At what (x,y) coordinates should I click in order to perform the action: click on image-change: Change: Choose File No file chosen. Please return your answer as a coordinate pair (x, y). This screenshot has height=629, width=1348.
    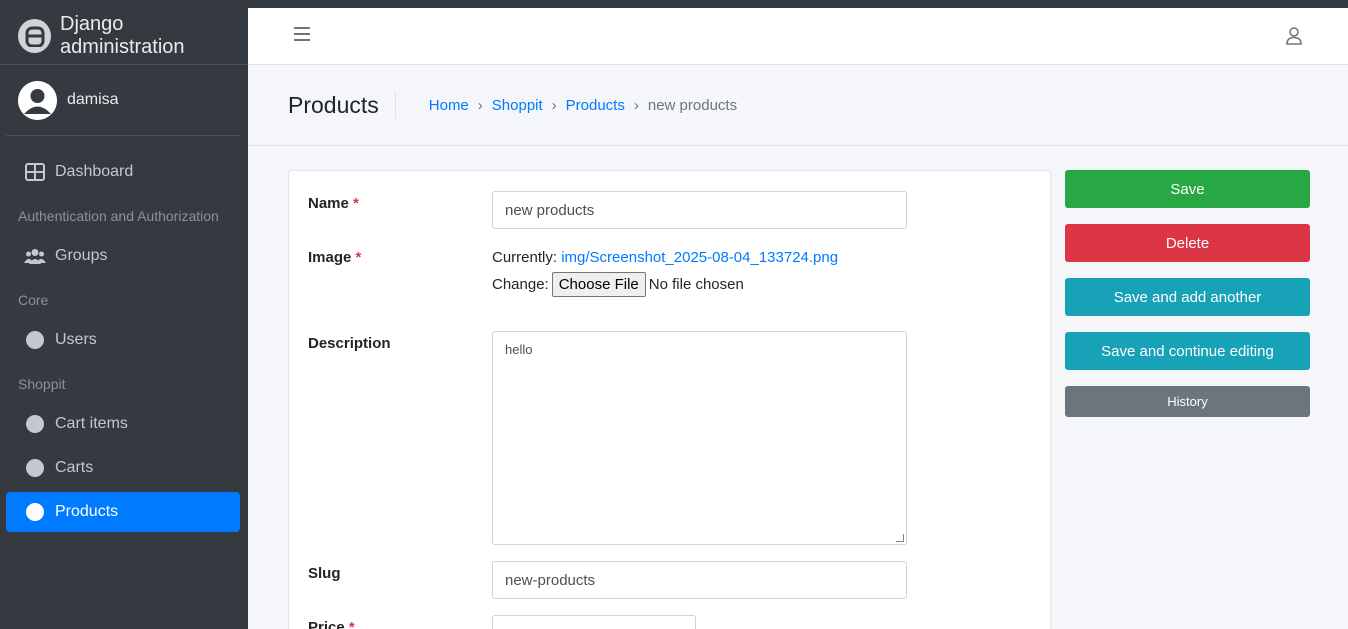
    Looking at the image, I should click on (618, 284).